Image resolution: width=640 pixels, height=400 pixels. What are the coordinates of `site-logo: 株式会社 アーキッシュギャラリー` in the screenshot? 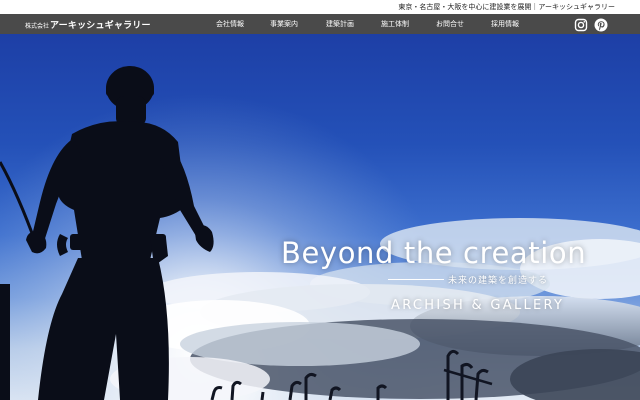 It's located at (88, 24).